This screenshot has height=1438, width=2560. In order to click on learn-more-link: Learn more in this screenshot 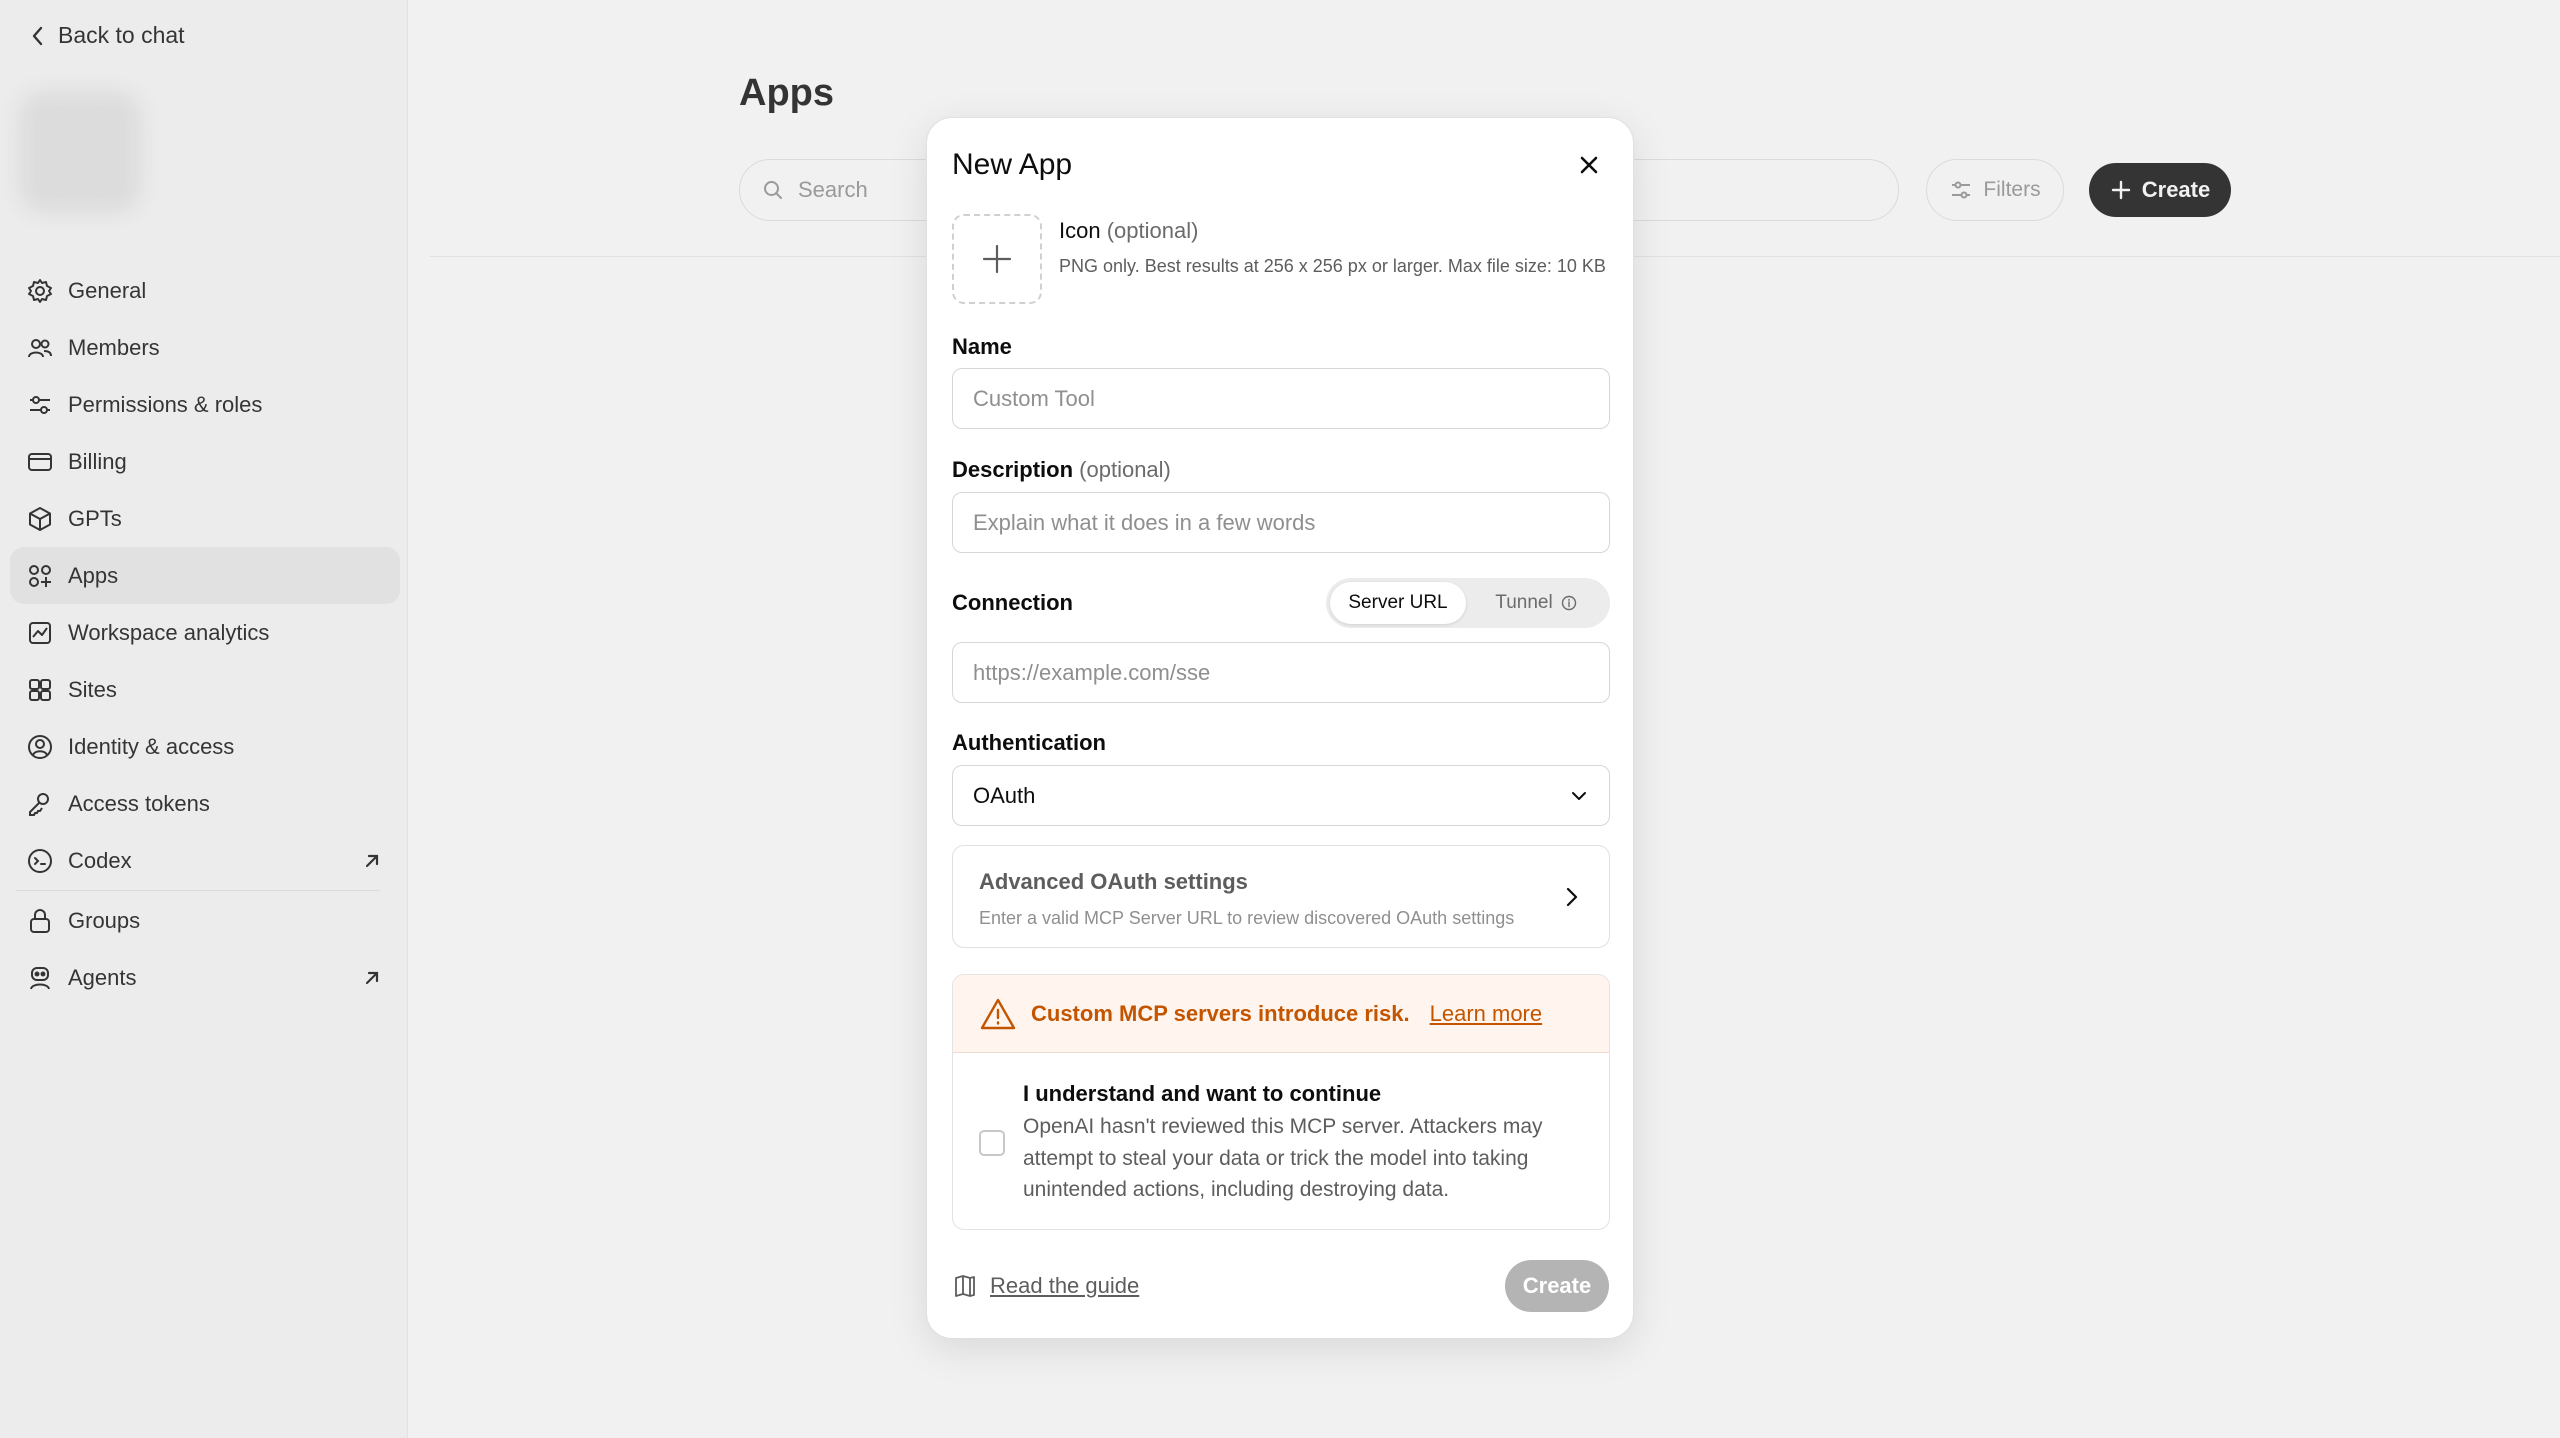, I will do `click(1486, 1014)`.